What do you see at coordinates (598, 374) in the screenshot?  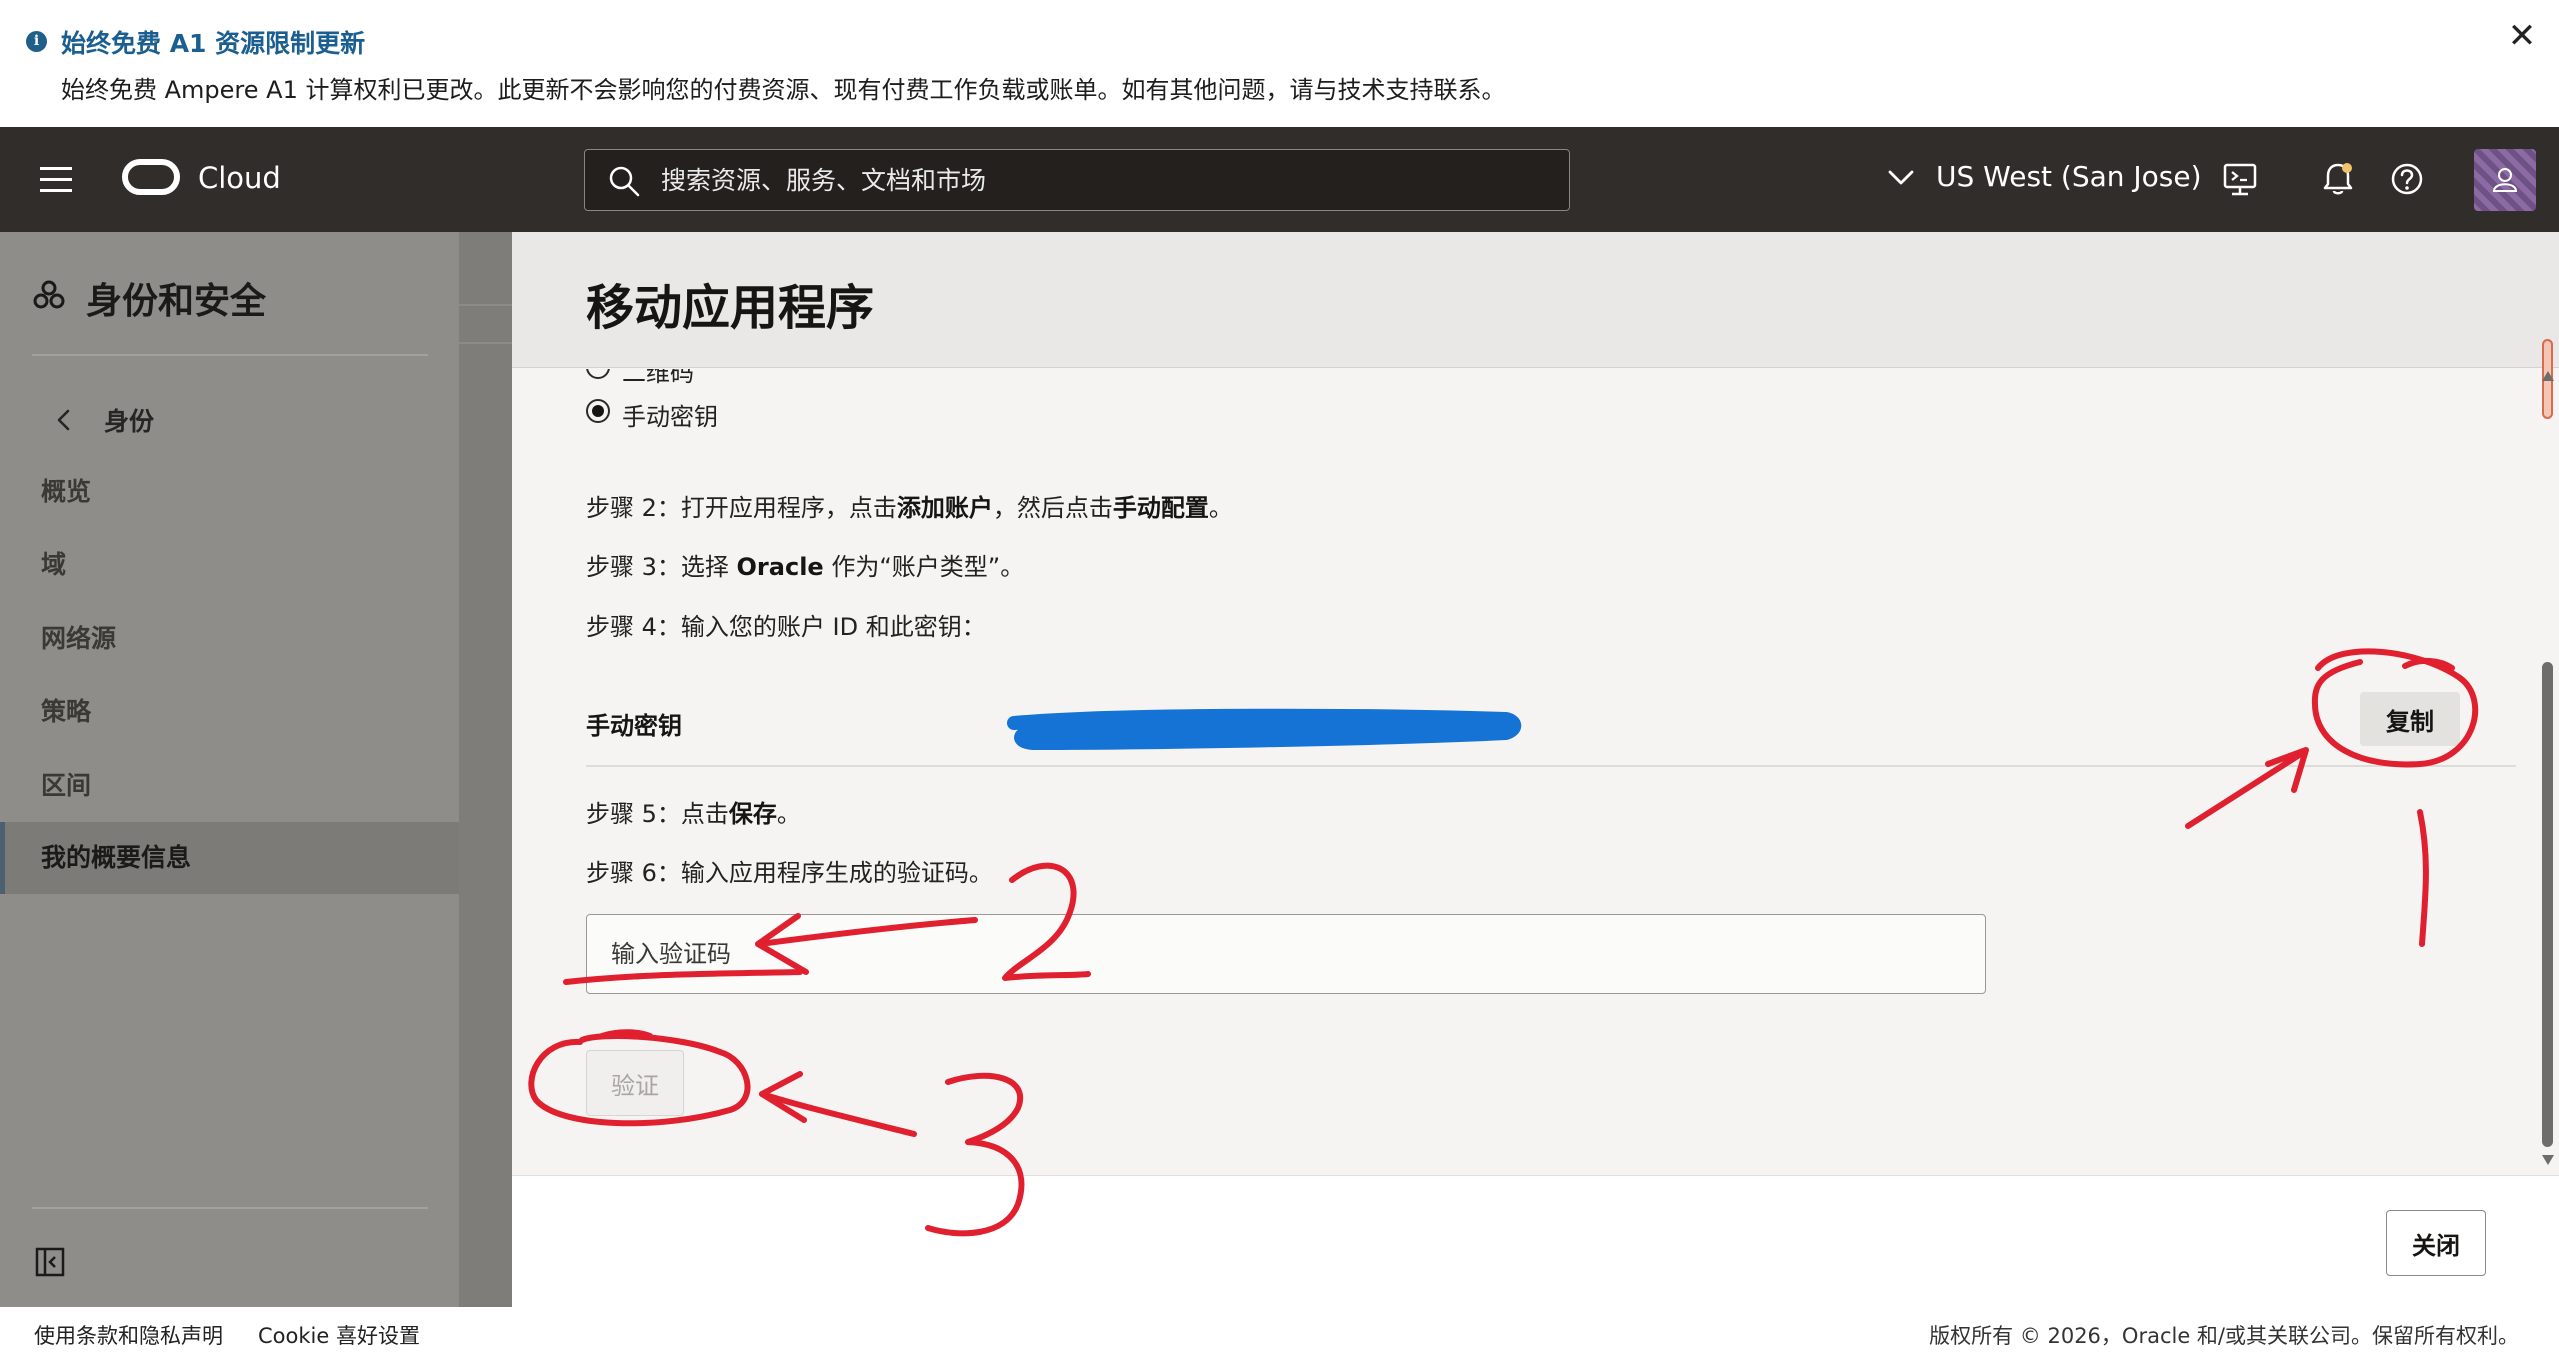 I see `radio-qr-code` at bounding box center [598, 374].